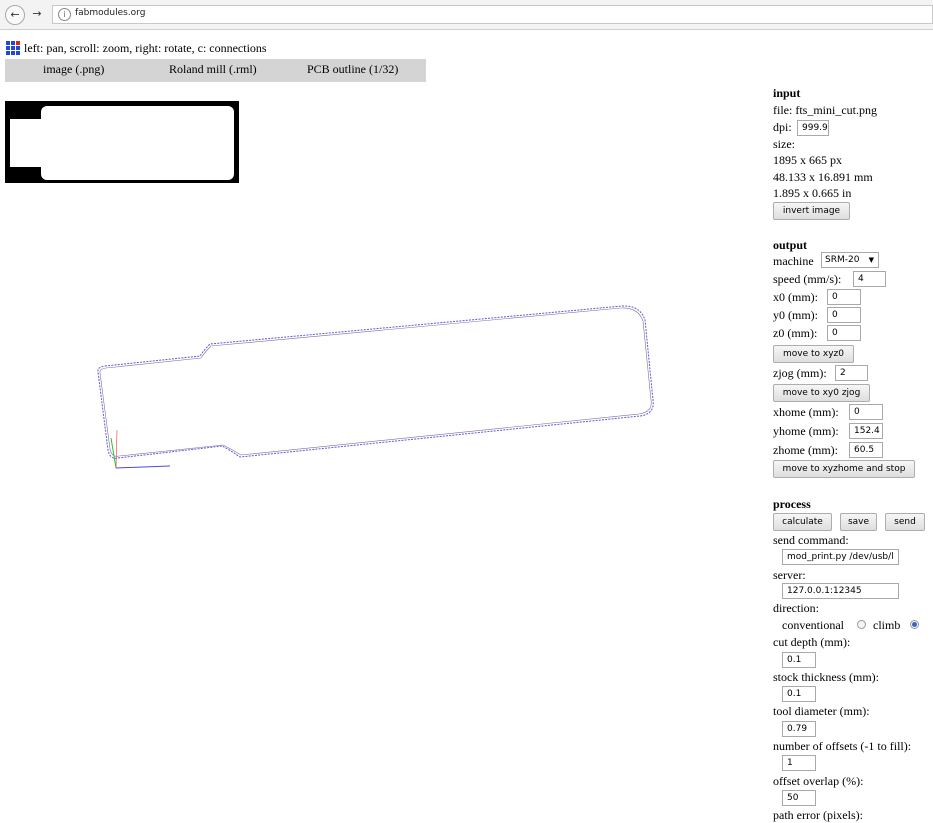 The image size is (933, 823). Describe the element at coordinates (840, 557) in the screenshot. I see `send-command-input: mod_print.py /dev/usb/l` at that location.